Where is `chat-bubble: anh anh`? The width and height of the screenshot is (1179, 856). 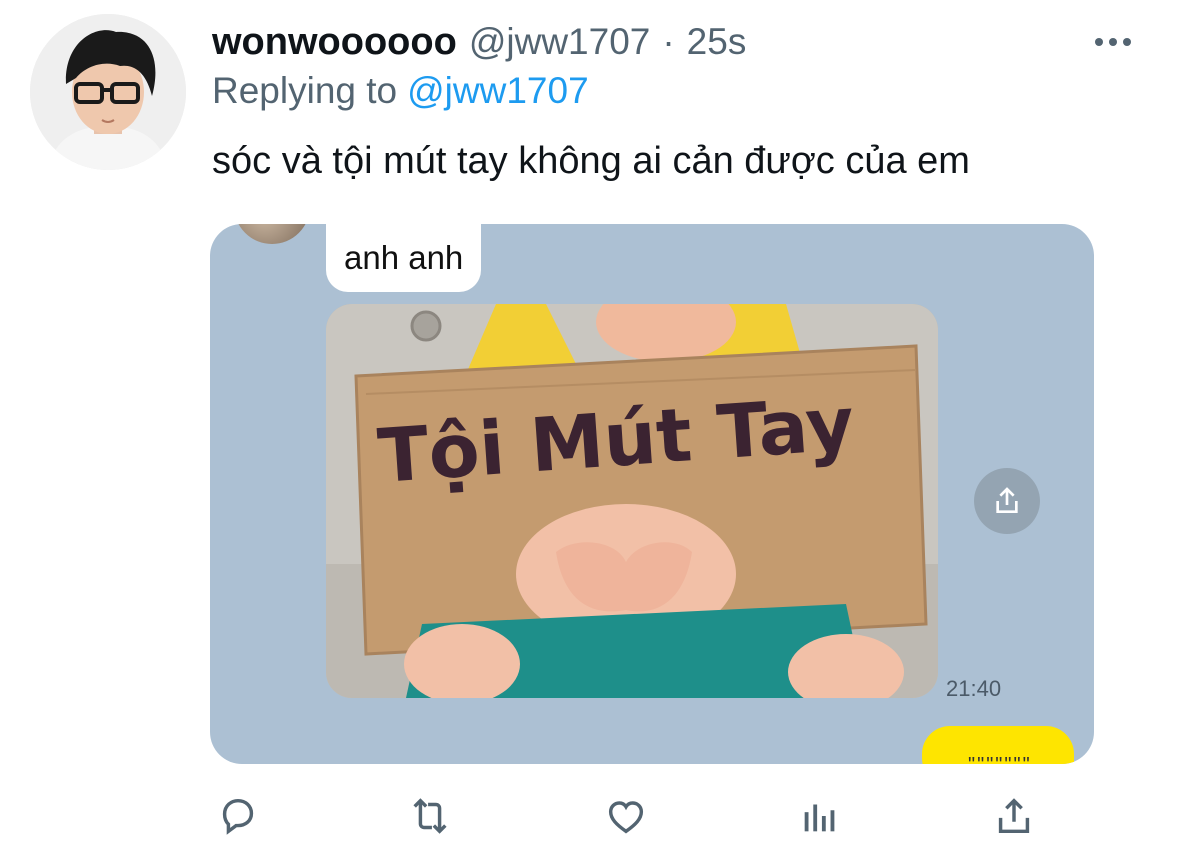 chat-bubble: anh anh is located at coordinates (404, 258).